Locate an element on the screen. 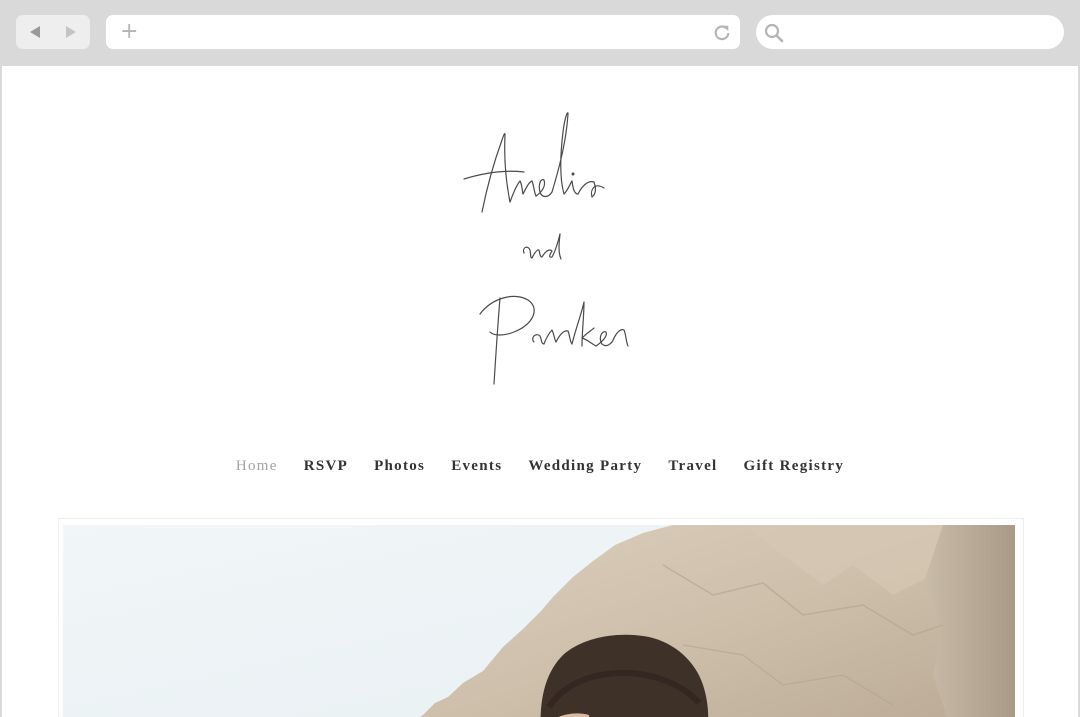 This screenshot has width=1080, height=717. couple-names-monogram is located at coordinates (546, 248).